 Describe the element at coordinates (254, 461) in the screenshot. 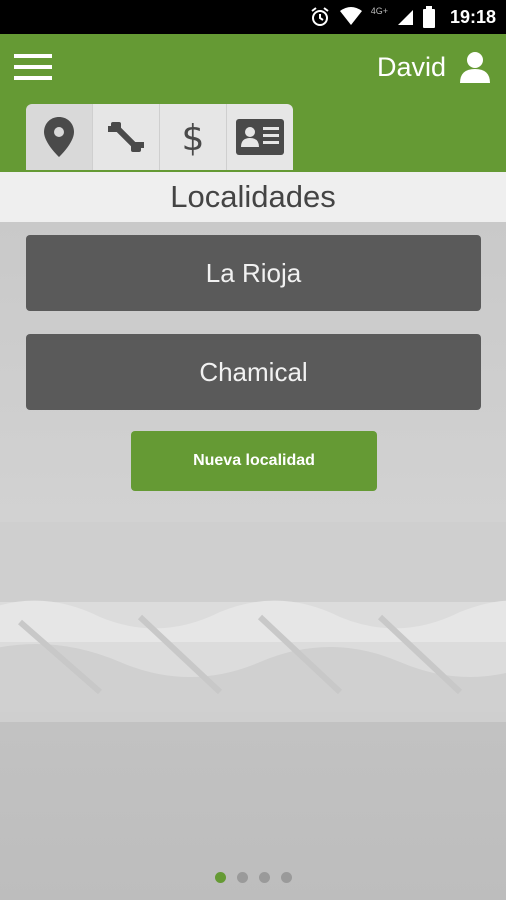

I see `new-location-button: Nueva localidad` at that location.